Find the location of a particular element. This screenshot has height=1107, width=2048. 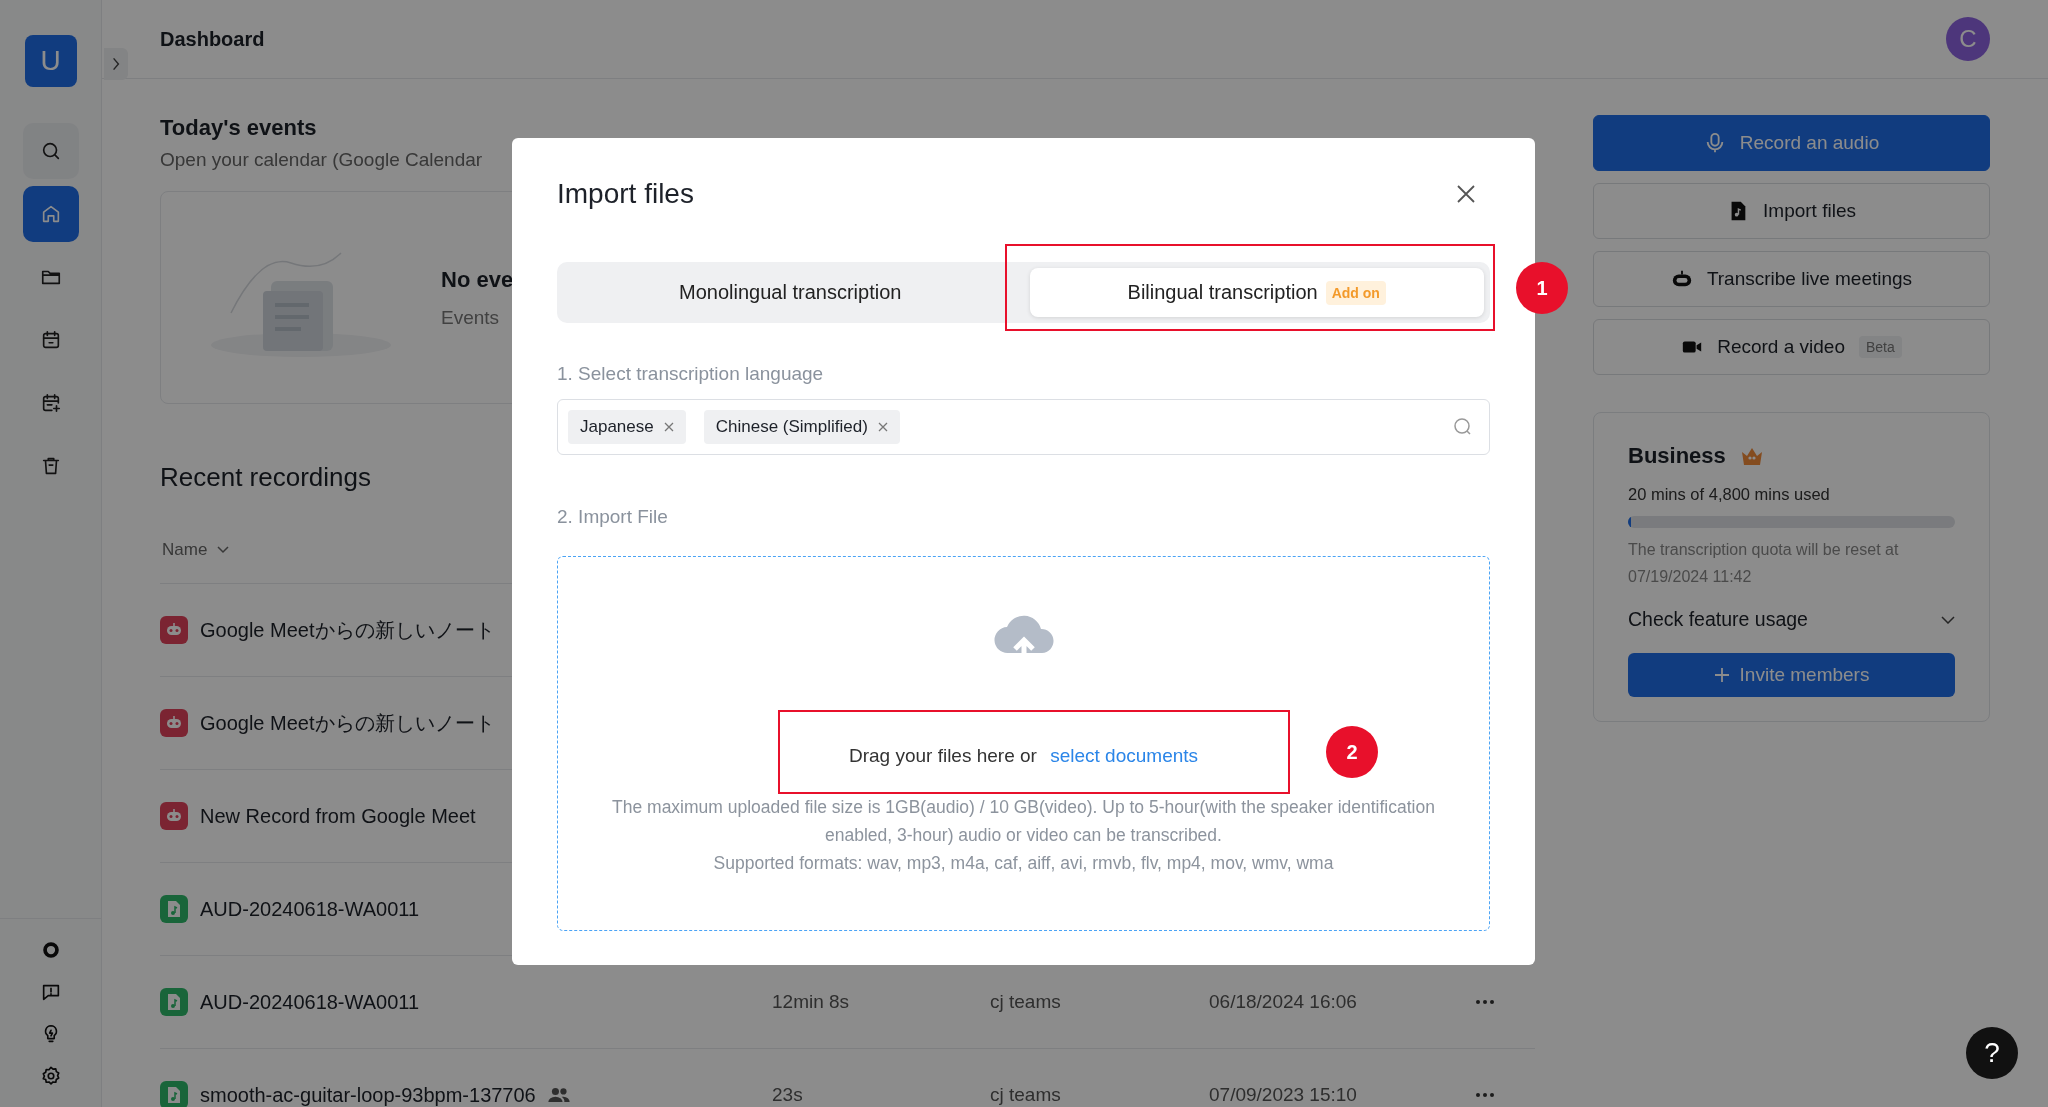

user-avatar: C is located at coordinates (1968, 39).